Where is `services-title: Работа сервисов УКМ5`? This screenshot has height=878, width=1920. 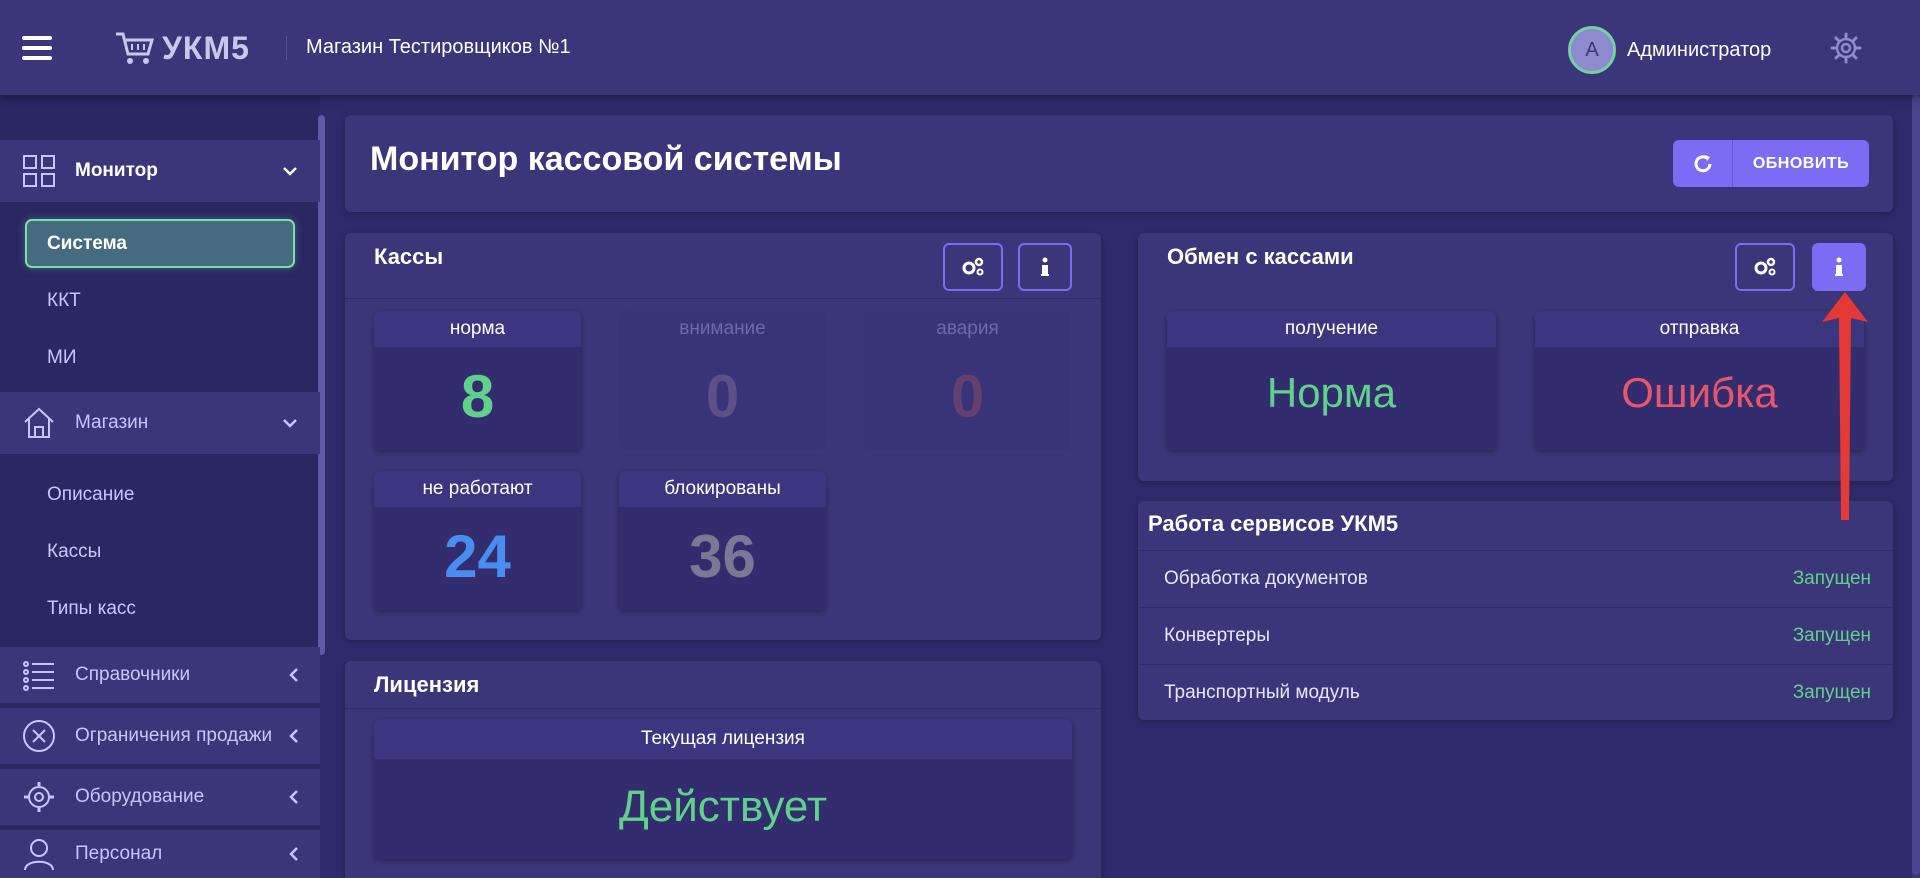
services-title: Работа сервисов УКМ5 is located at coordinates (1273, 523).